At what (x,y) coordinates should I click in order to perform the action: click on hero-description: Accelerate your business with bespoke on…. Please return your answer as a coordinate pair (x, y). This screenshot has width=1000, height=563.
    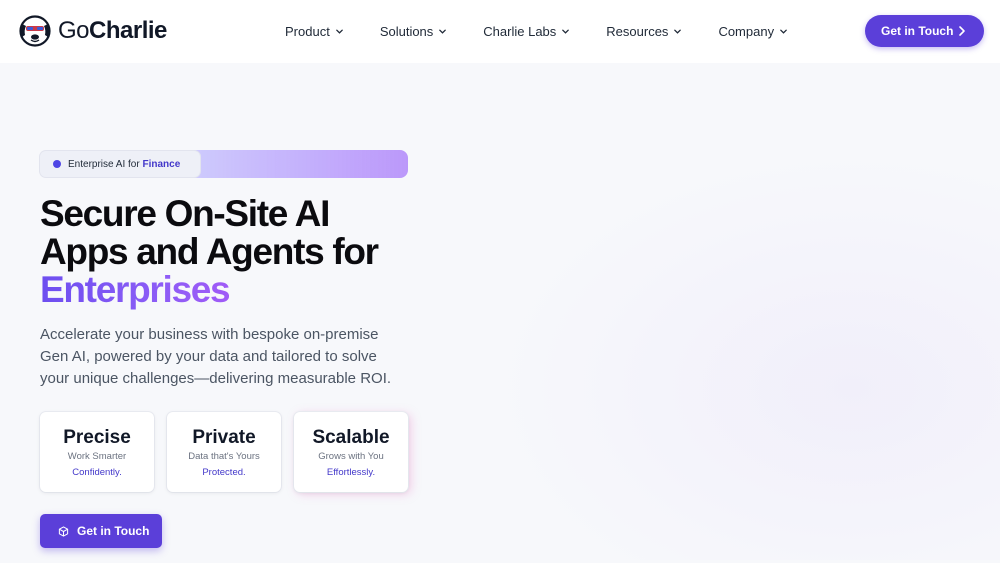
    Looking at the image, I should click on (216, 356).